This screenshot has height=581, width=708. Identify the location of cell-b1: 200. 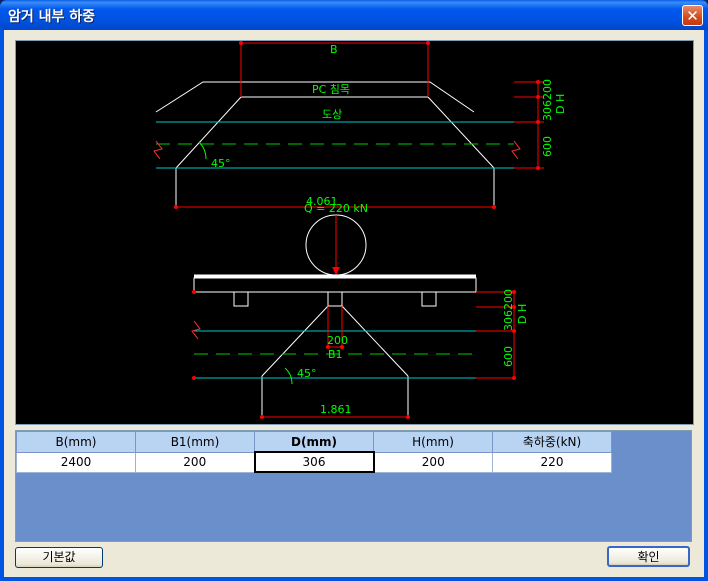
(195, 462).